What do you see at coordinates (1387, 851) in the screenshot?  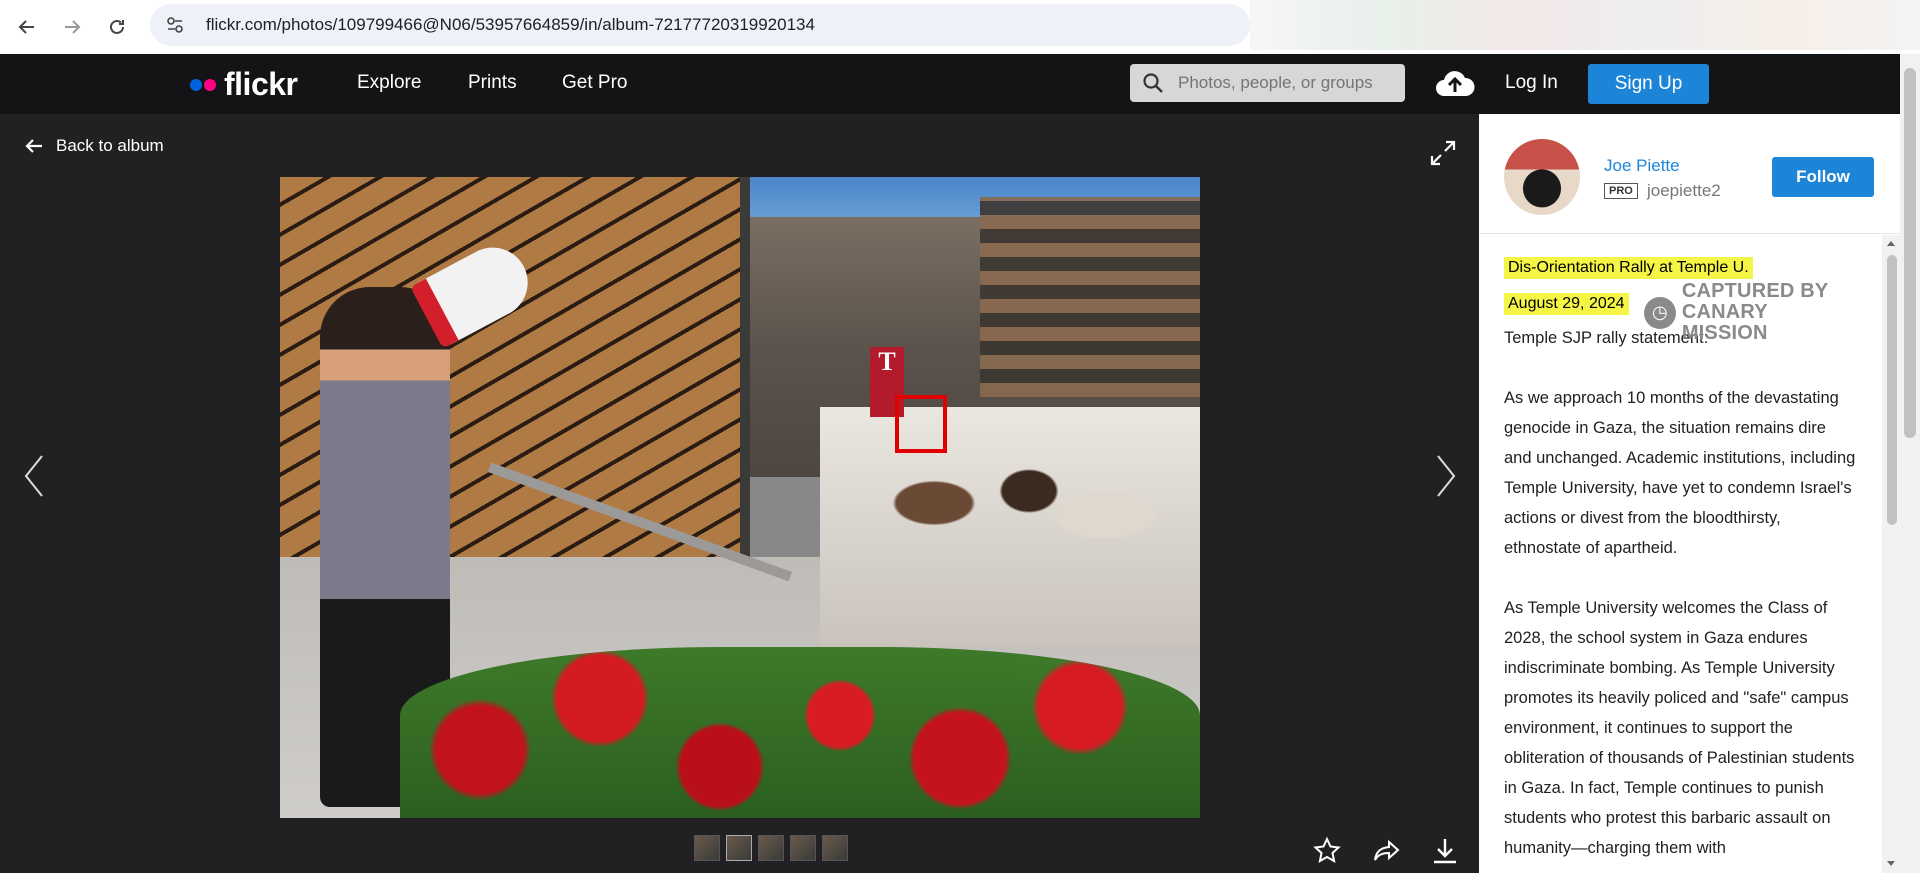 I see `share-icon` at bounding box center [1387, 851].